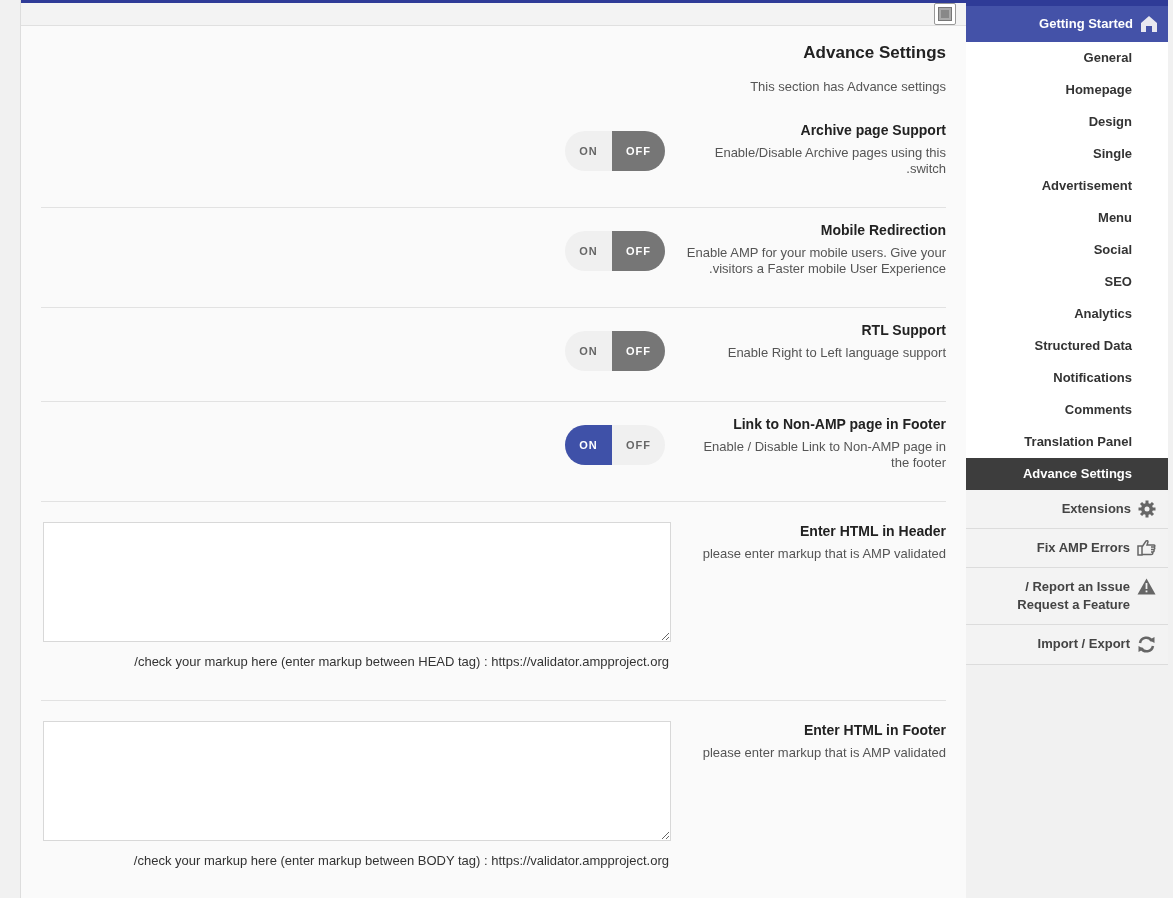  What do you see at coordinates (1067, 250) in the screenshot?
I see `sidebar-item: Social` at bounding box center [1067, 250].